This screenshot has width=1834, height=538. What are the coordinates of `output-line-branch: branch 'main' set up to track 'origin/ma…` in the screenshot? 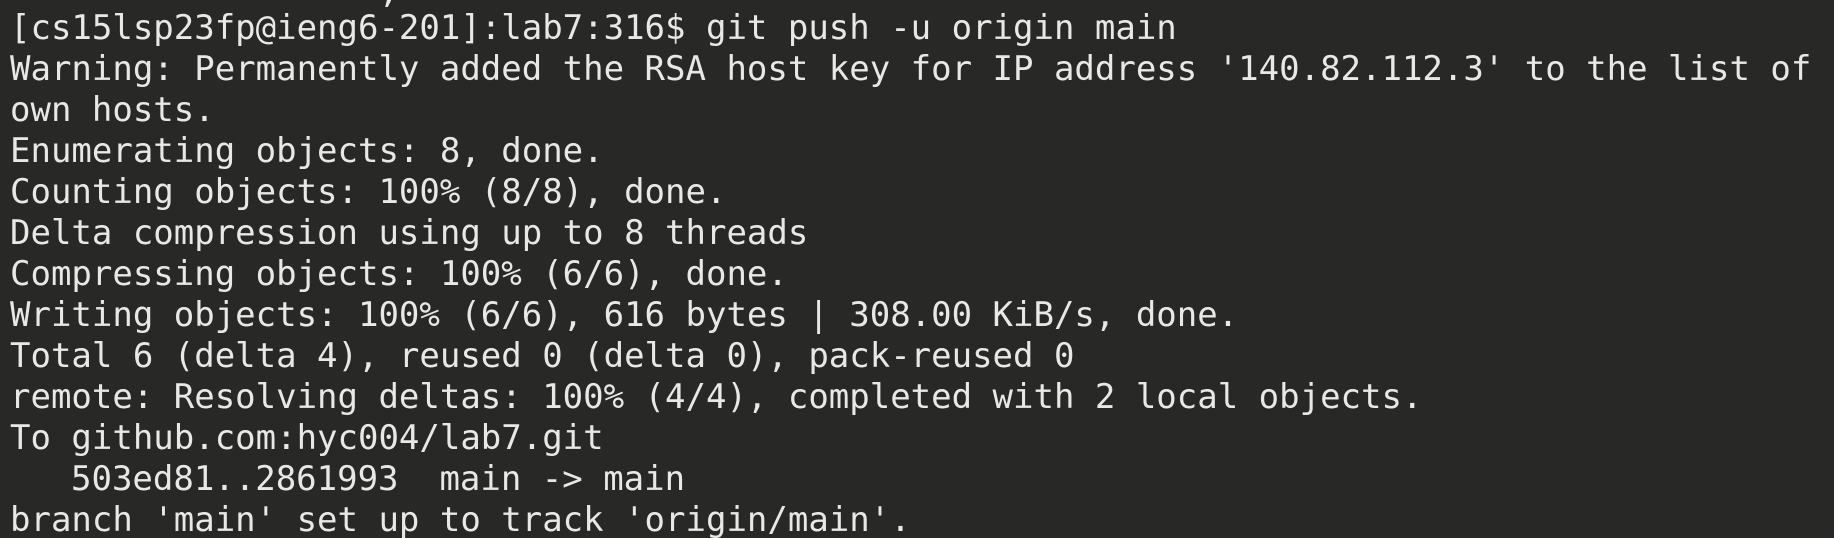 It's located at (460, 519).